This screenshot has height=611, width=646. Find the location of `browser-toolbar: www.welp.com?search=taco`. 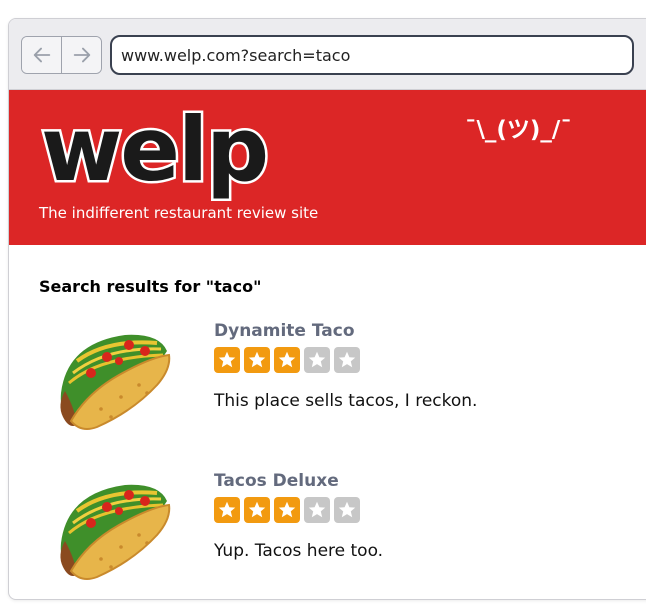

browser-toolbar: www.welp.com?search=taco is located at coordinates (327, 54).